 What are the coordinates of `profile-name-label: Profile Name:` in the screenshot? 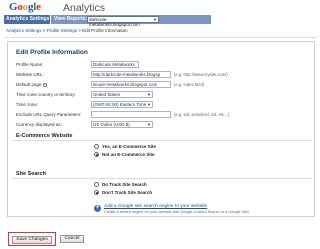 It's located at (30, 64).